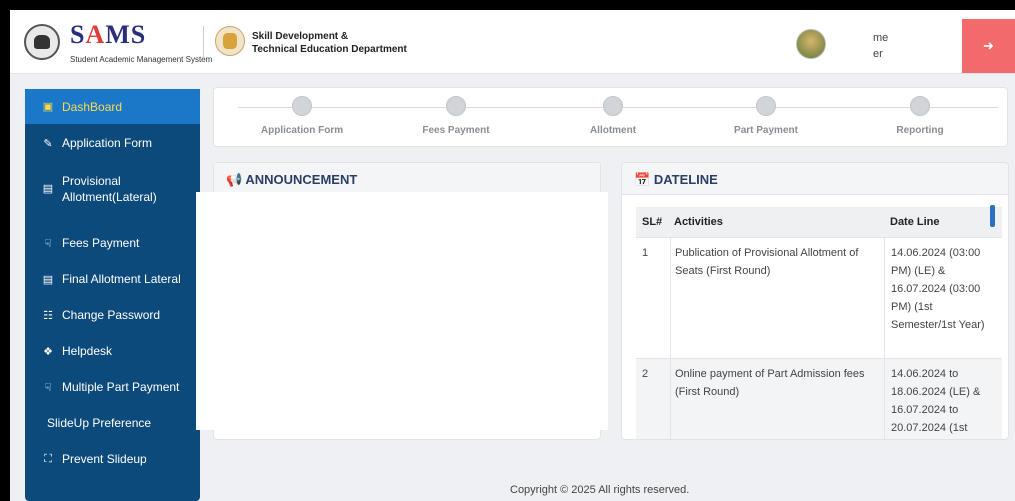 This screenshot has width=1015, height=501. I want to click on announcement-title: ANNOUNCEMENT, so click(301, 179).